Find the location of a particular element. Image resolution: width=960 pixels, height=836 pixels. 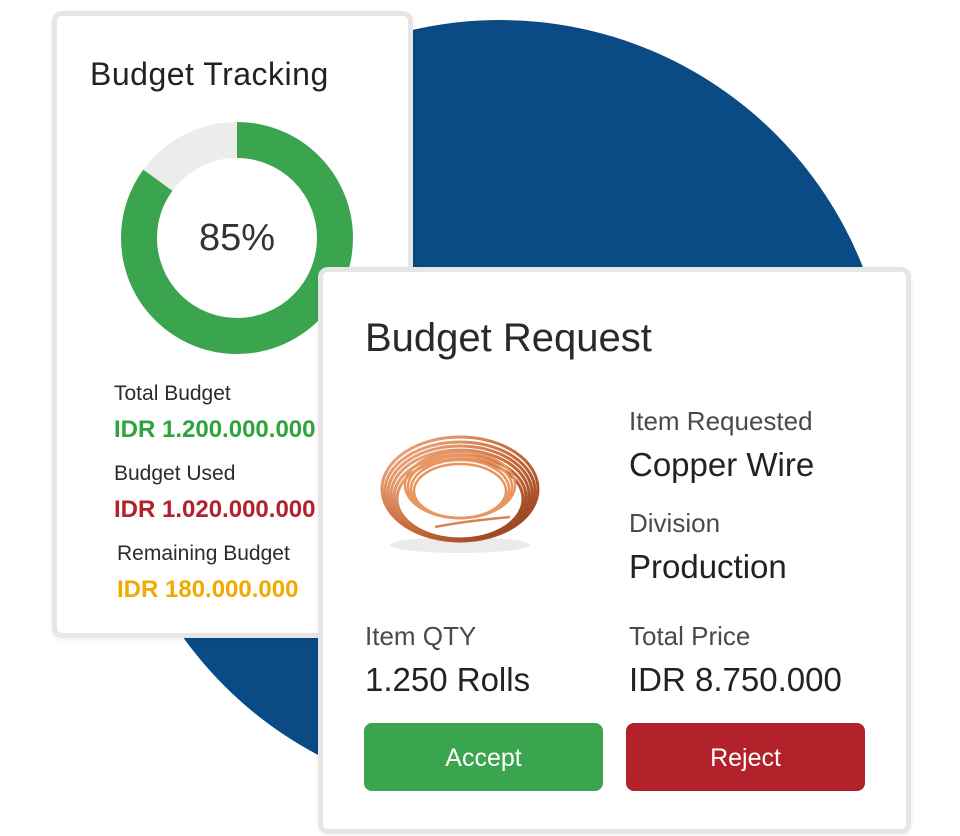

reject-button: Reject is located at coordinates (745, 757).